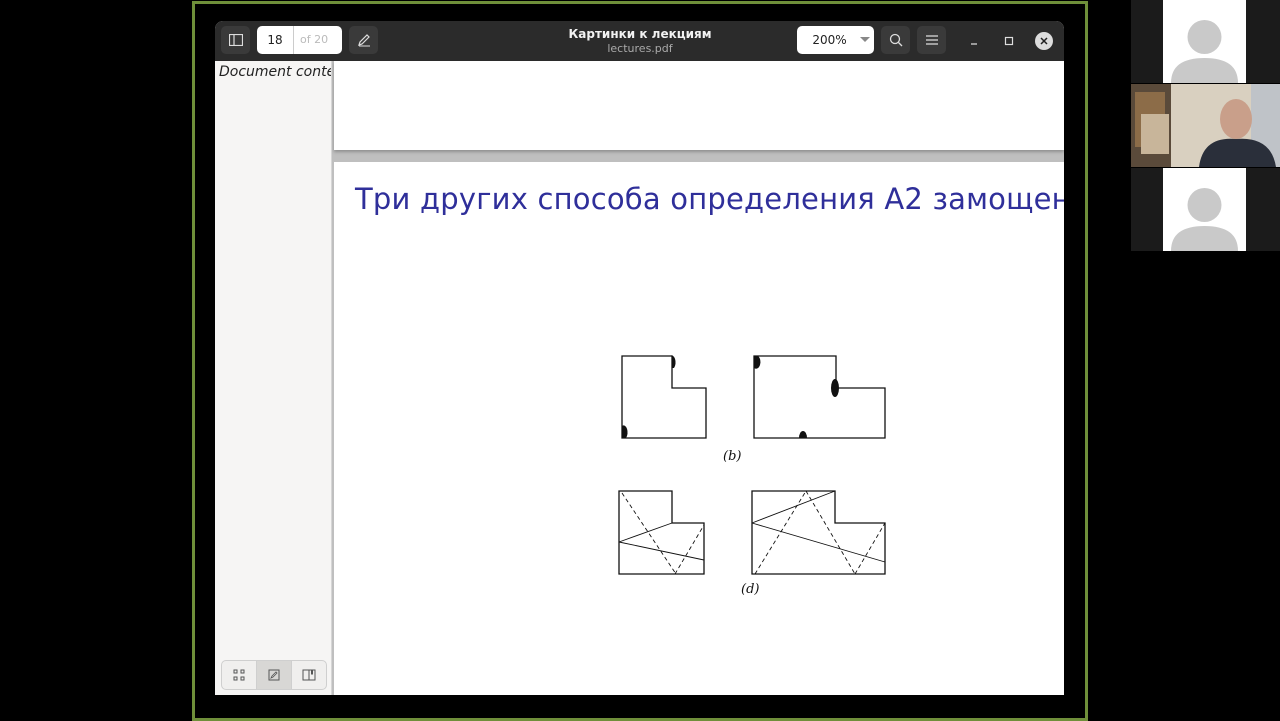 The width and height of the screenshot is (1280, 721). What do you see at coordinates (273, 378) in the screenshot?
I see `document-sidebar: Document contents` at bounding box center [273, 378].